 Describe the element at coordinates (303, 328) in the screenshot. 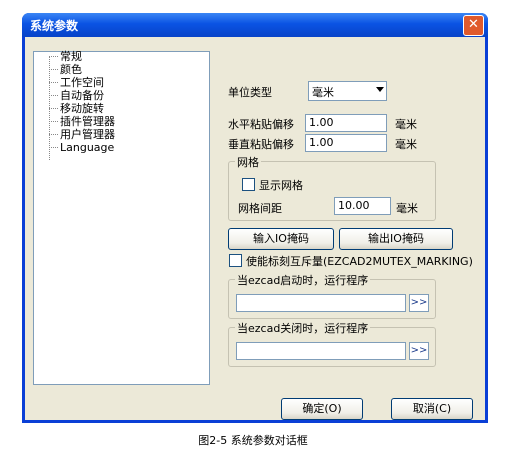

I see `shutdown-group-title: 当ezcad关闭时，运行程序` at that location.